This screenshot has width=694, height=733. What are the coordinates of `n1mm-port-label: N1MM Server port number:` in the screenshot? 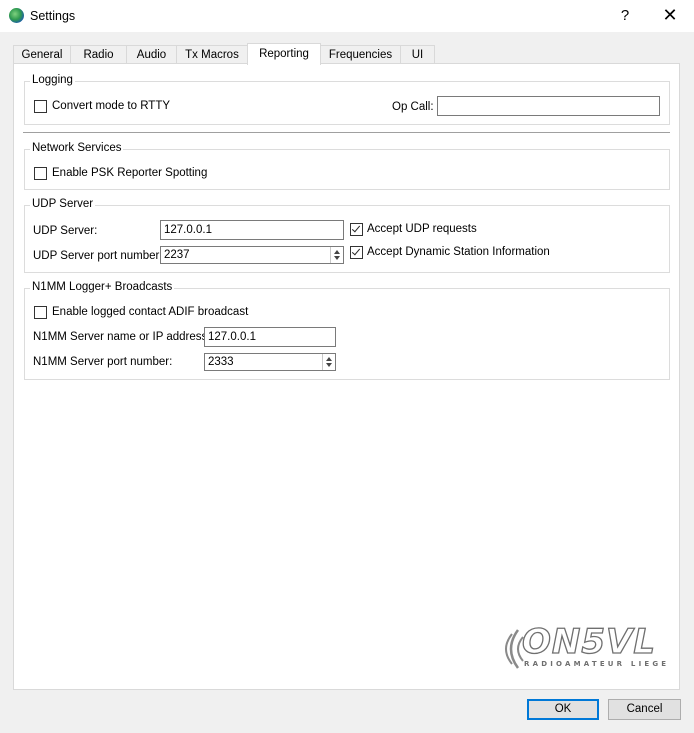 It's located at (103, 362).